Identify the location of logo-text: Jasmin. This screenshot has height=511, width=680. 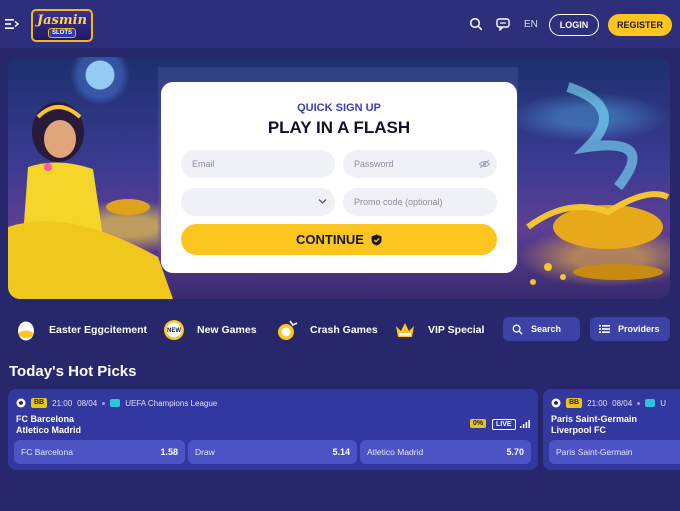
(62, 20).